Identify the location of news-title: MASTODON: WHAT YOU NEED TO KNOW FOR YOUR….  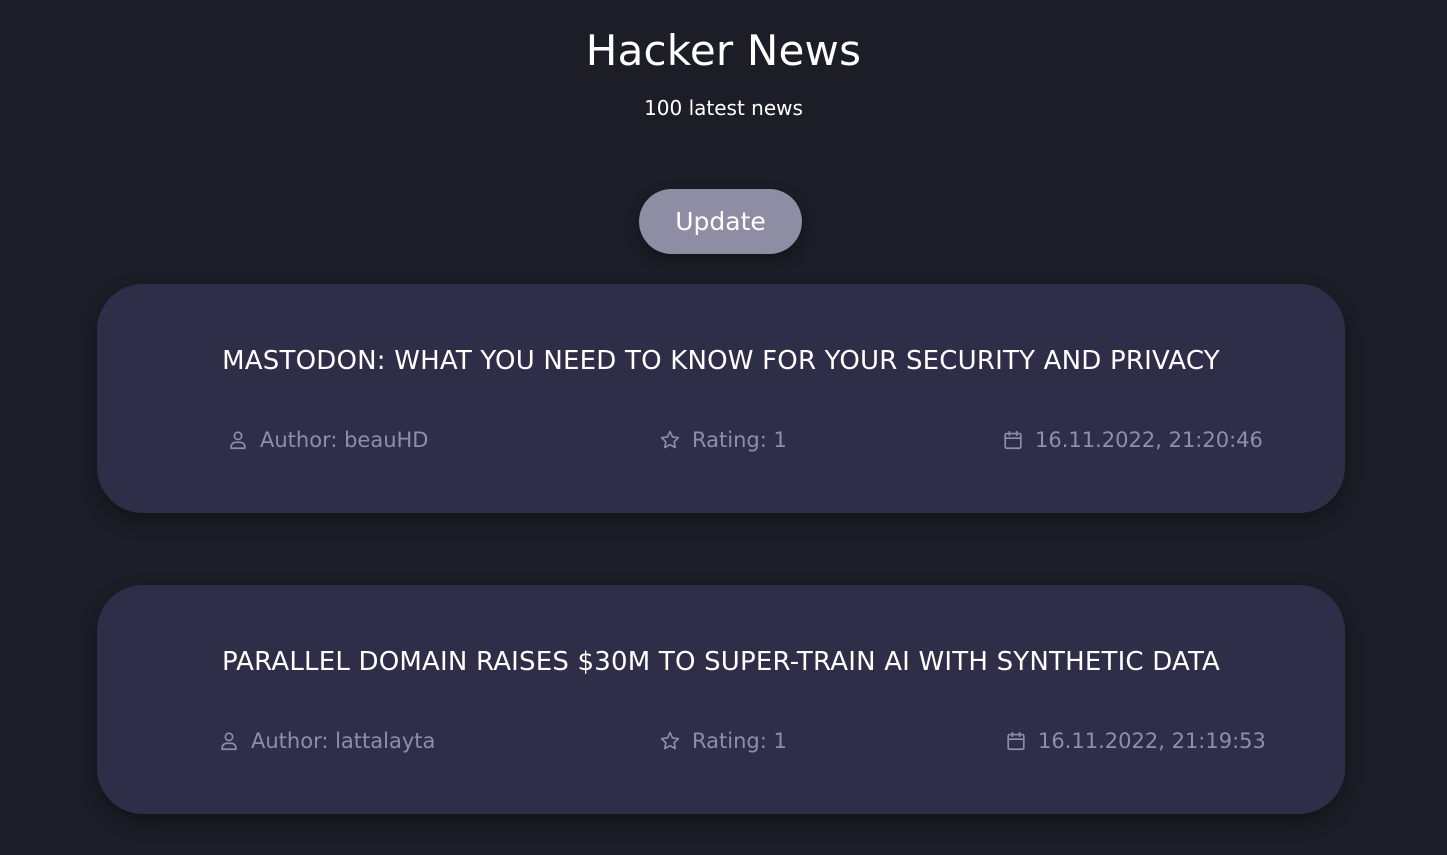
(721, 361).